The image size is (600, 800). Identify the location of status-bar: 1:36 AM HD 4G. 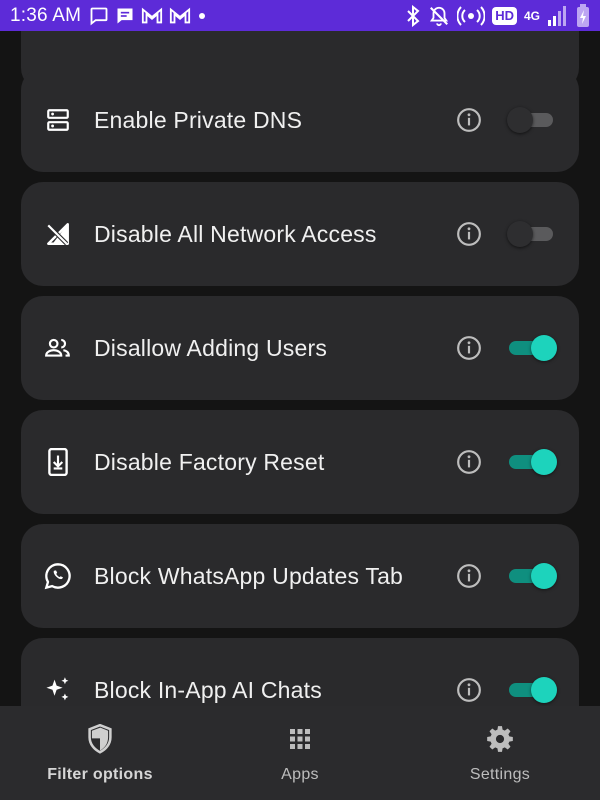
(300, 15).